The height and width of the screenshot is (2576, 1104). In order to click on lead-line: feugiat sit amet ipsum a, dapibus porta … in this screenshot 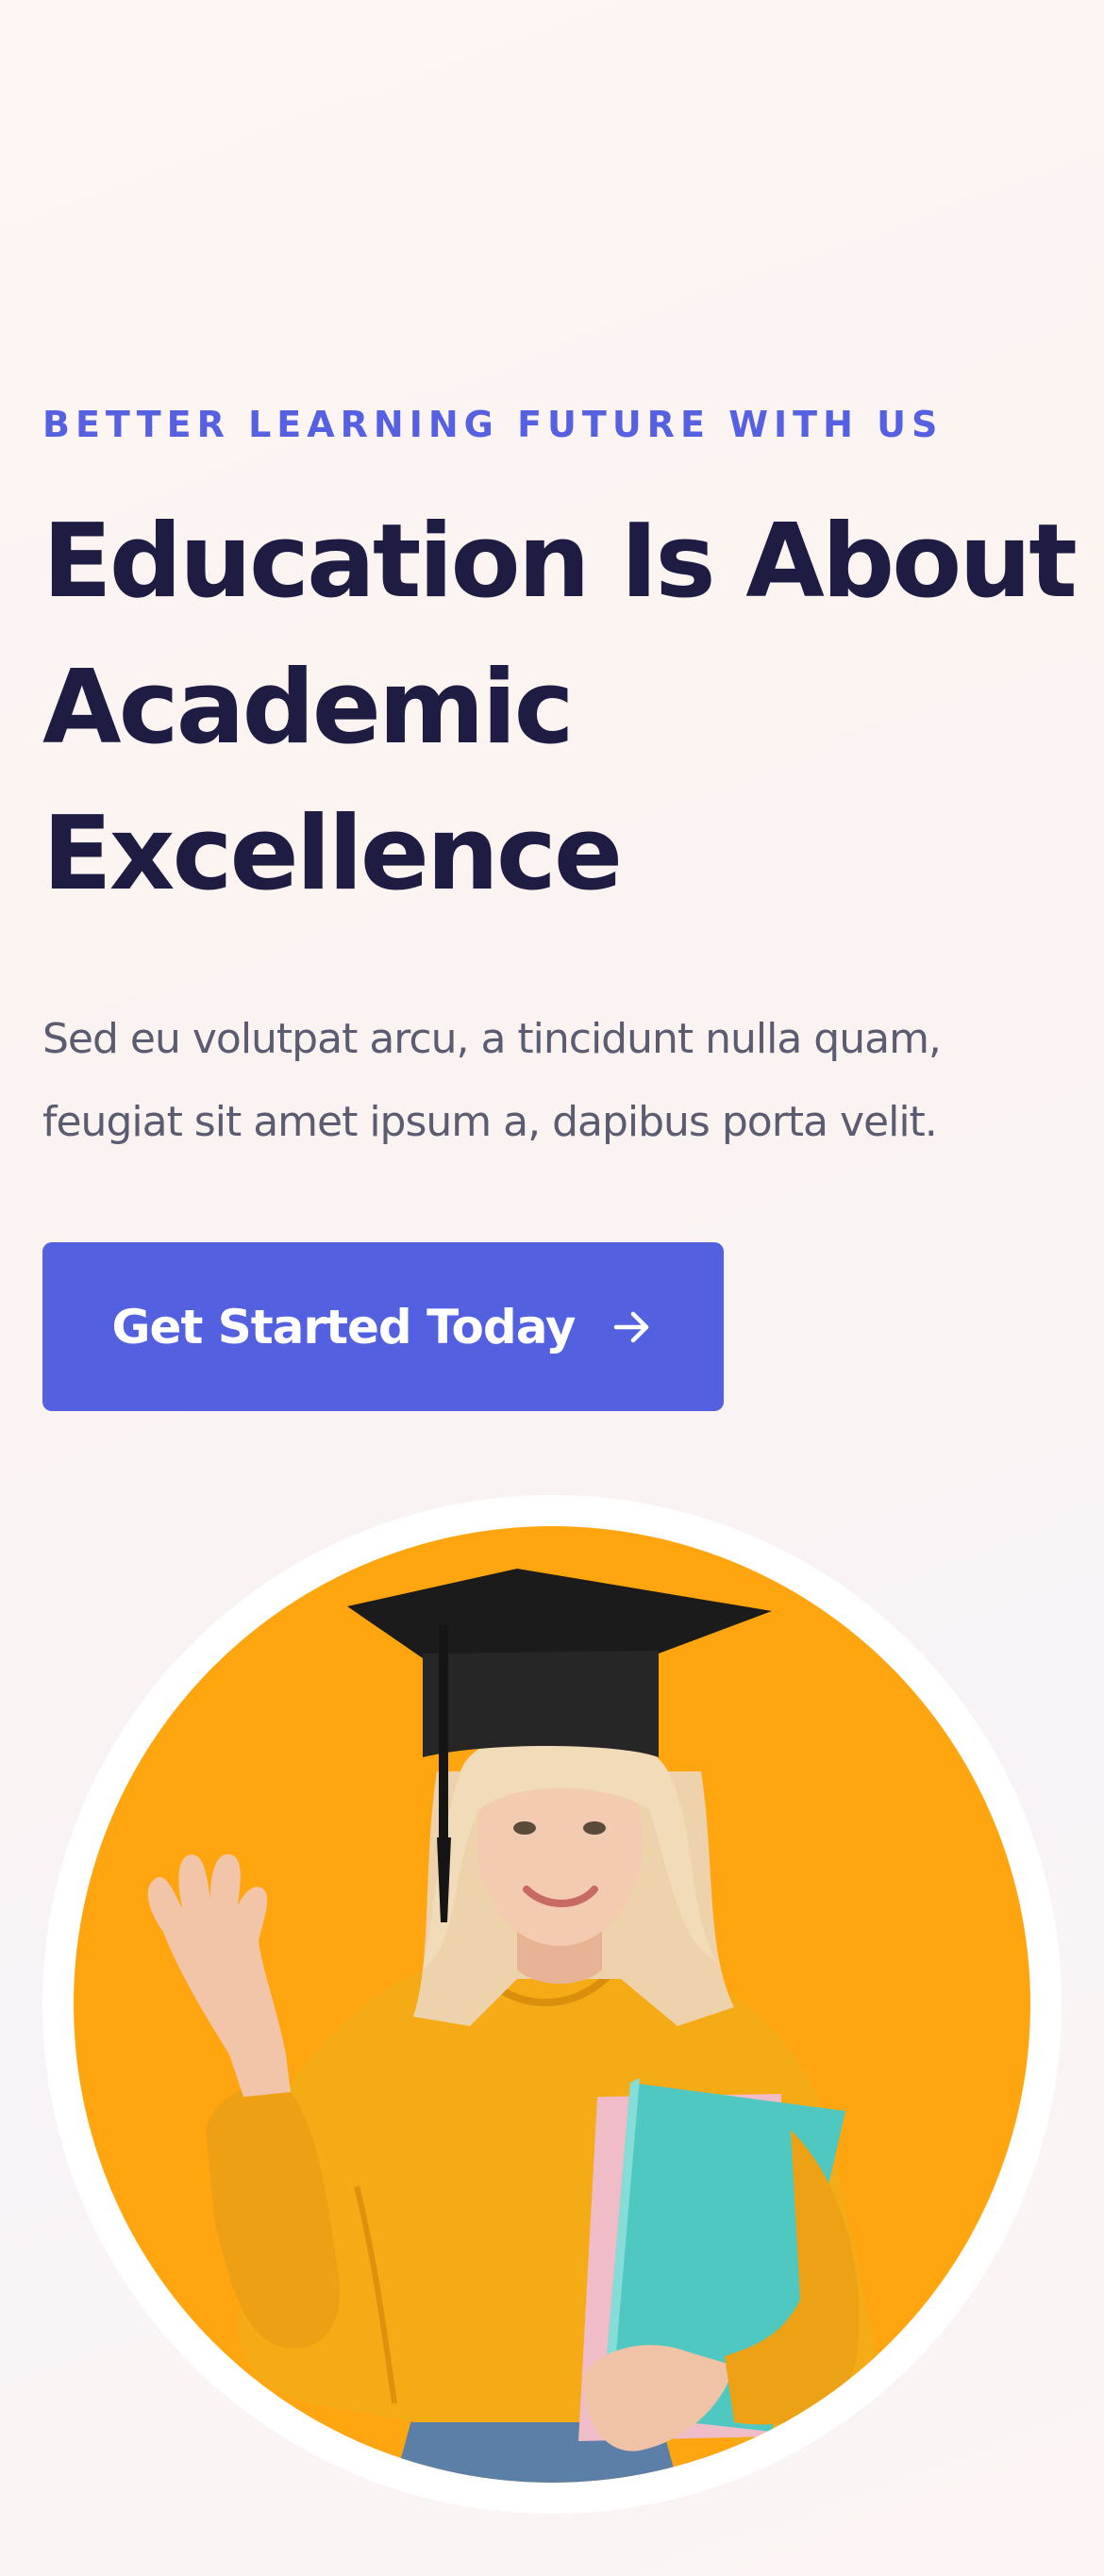, I will do `click(490, 1122)`.